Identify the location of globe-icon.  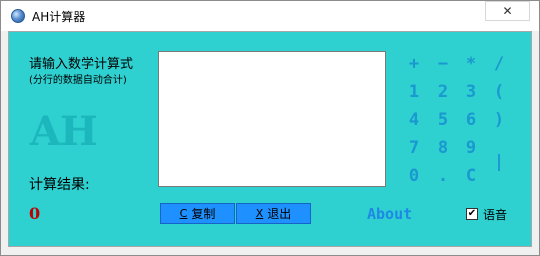
(18, 16).